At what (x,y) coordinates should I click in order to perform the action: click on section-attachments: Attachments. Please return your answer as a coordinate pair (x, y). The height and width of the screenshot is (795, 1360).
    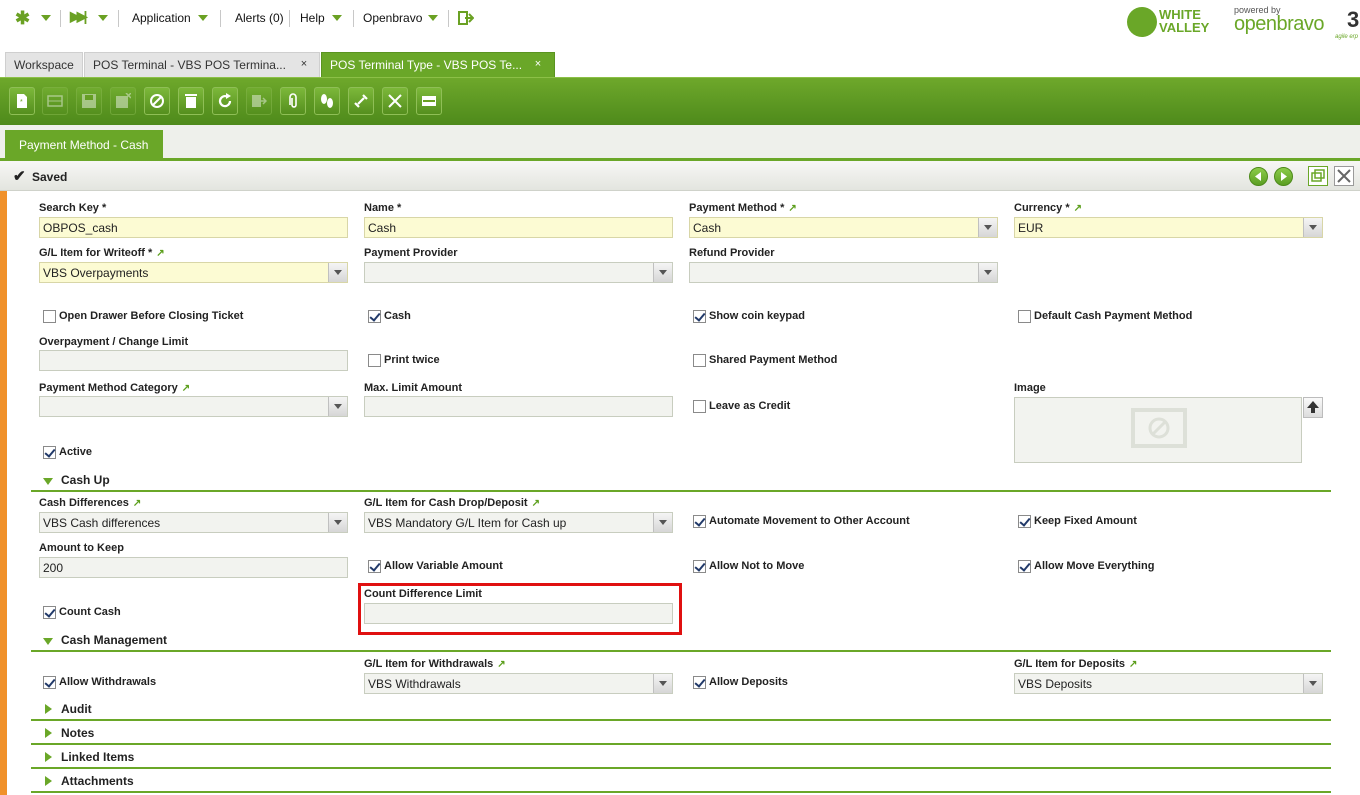
    Looking at the image, I should click on (681, 782).